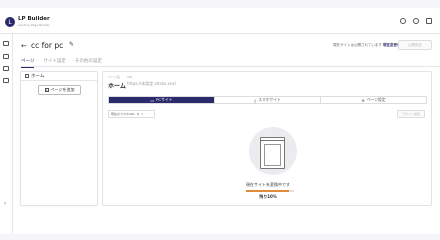  I want to click on progress-fill, so click(268, 191).